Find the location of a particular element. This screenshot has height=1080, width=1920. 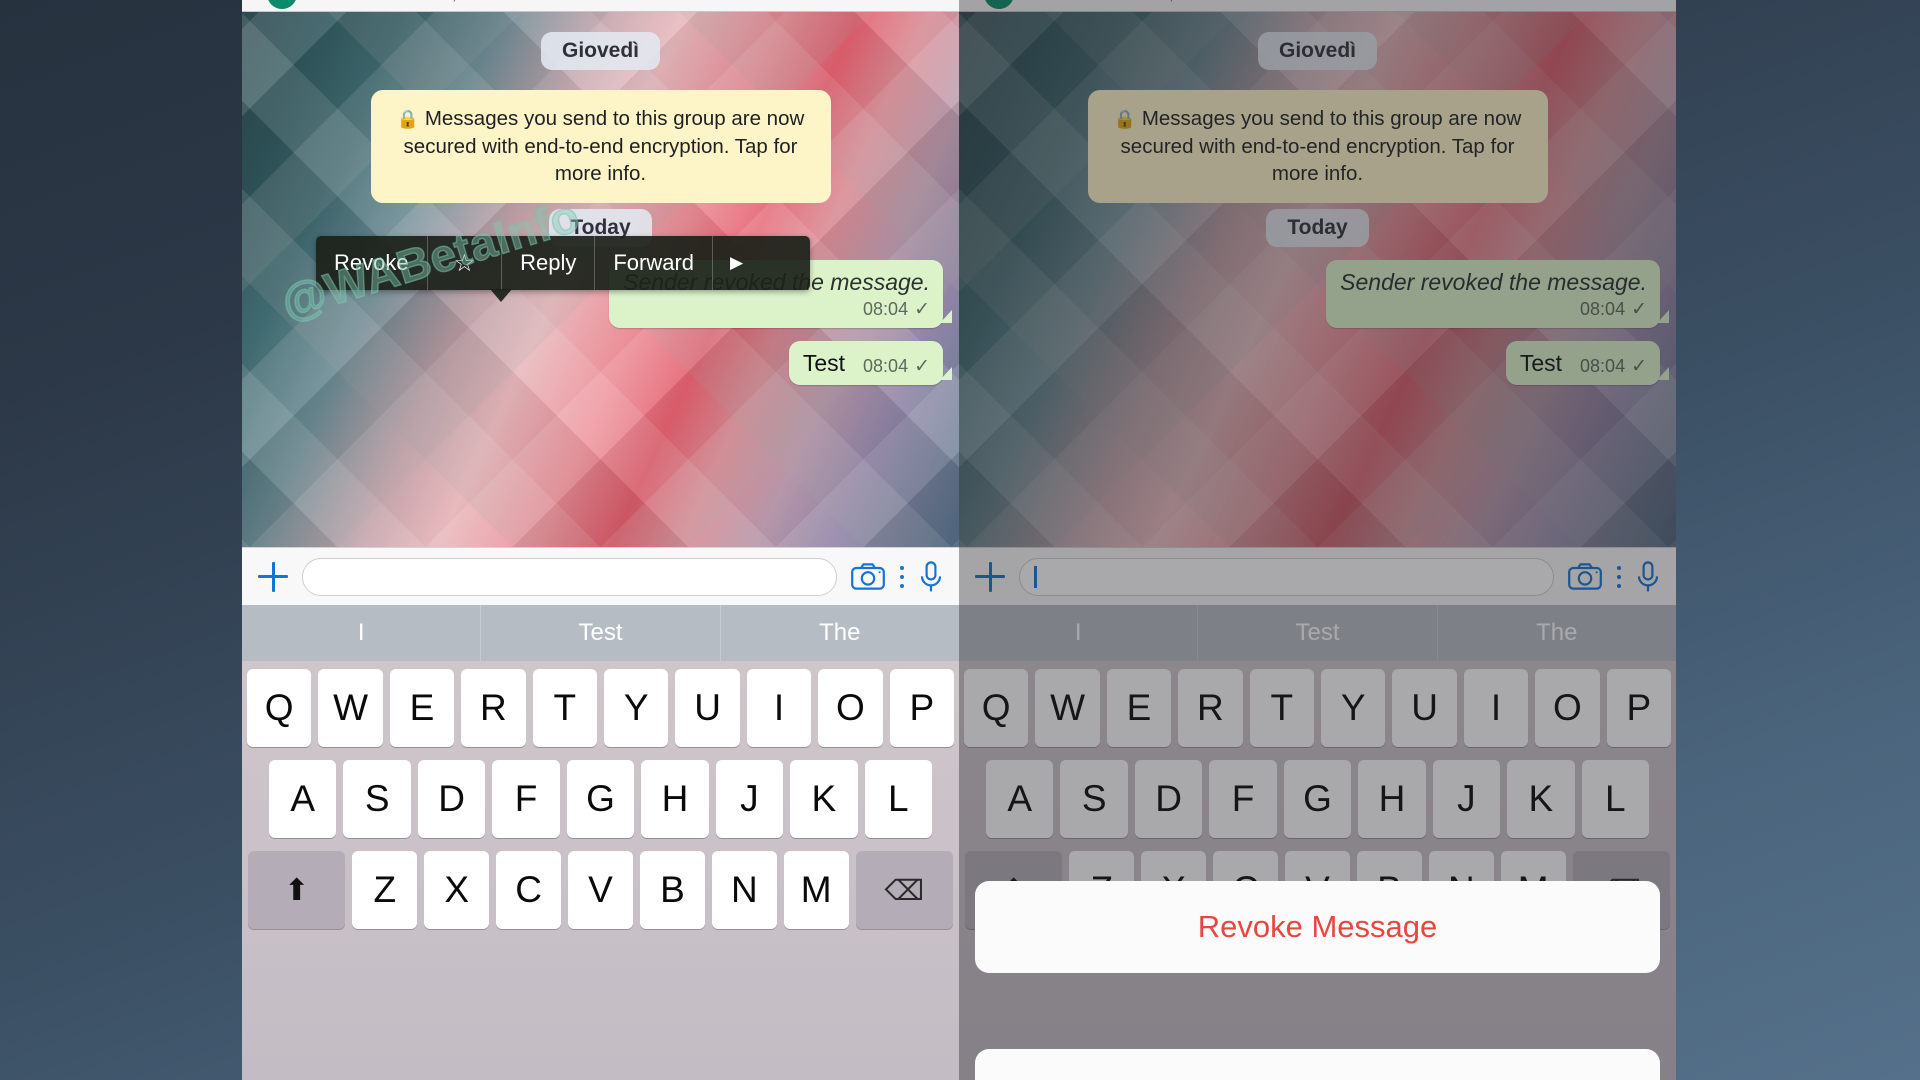

suggestion-1: Test is located at coordinates (599, 633).